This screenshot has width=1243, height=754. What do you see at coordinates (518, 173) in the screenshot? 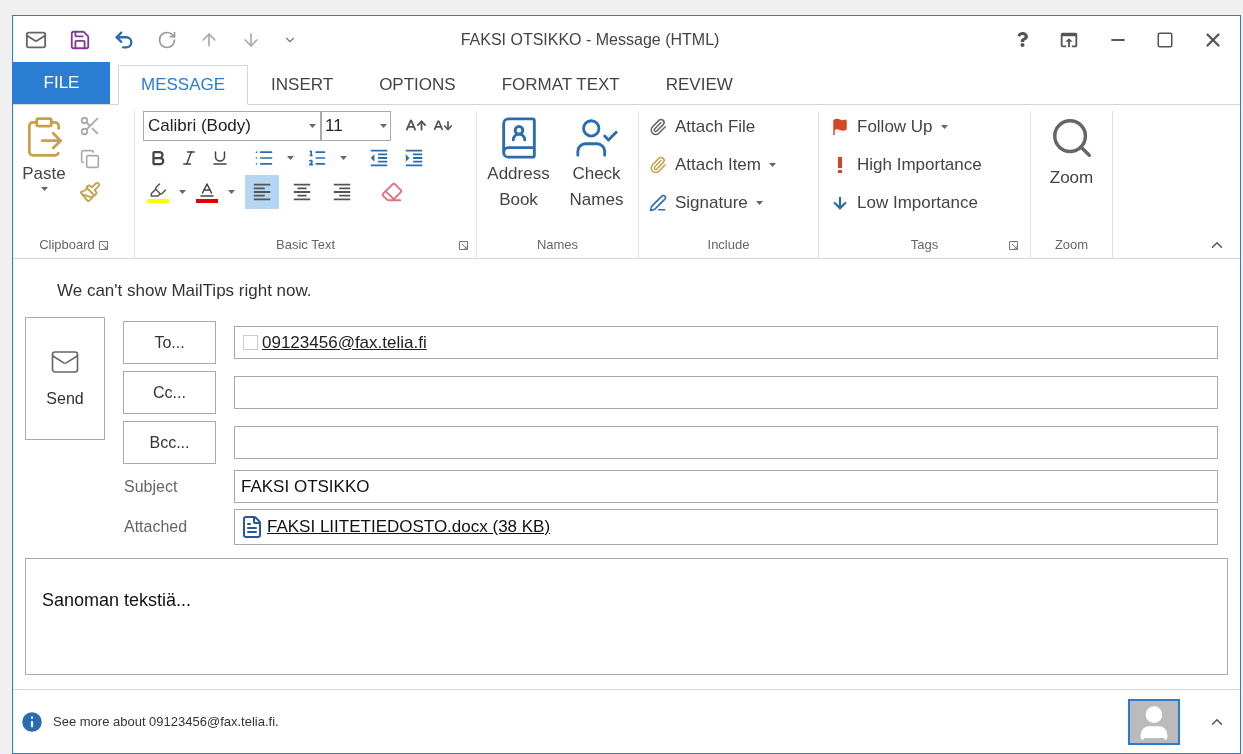
I see `address-book-button: Address Book` at bounding box center [518, 173].